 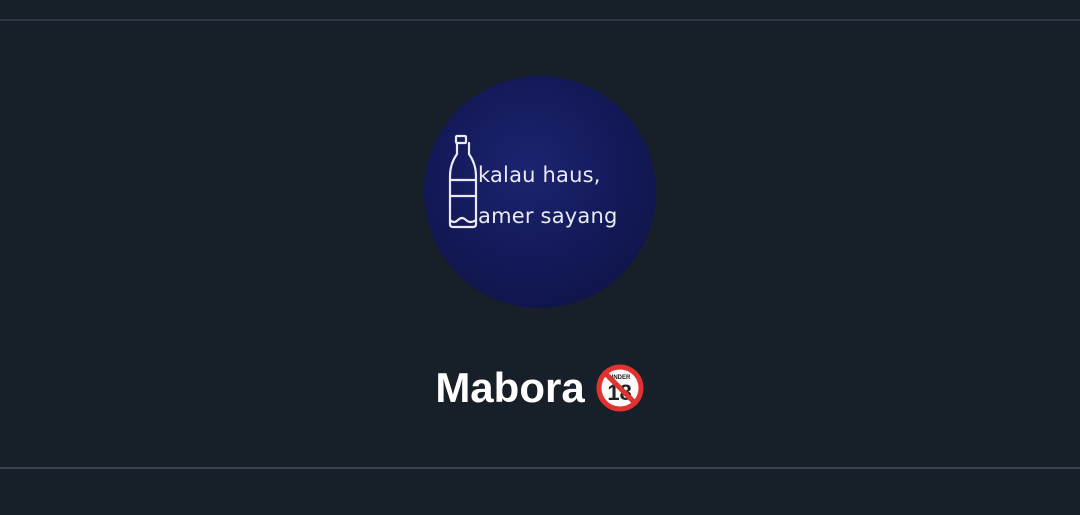 What do you see at coordinates (540, 468) in the screenshot?
I see `bottom-divider` at bounding box center [540, 468].